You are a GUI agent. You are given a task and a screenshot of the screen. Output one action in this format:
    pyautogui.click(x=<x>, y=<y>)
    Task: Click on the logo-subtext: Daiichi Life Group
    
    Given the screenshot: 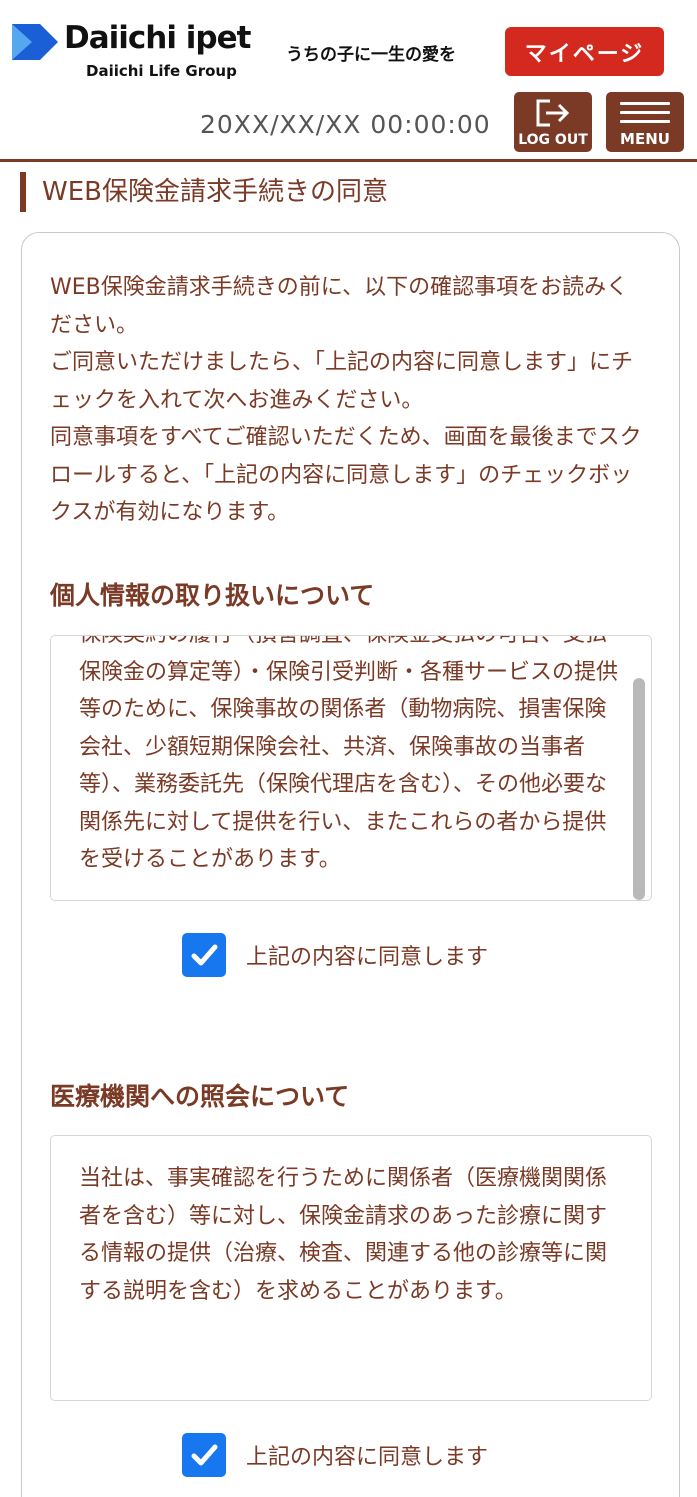 What is the action you would take?
    pyautogui.click(x=161, y=71)
    